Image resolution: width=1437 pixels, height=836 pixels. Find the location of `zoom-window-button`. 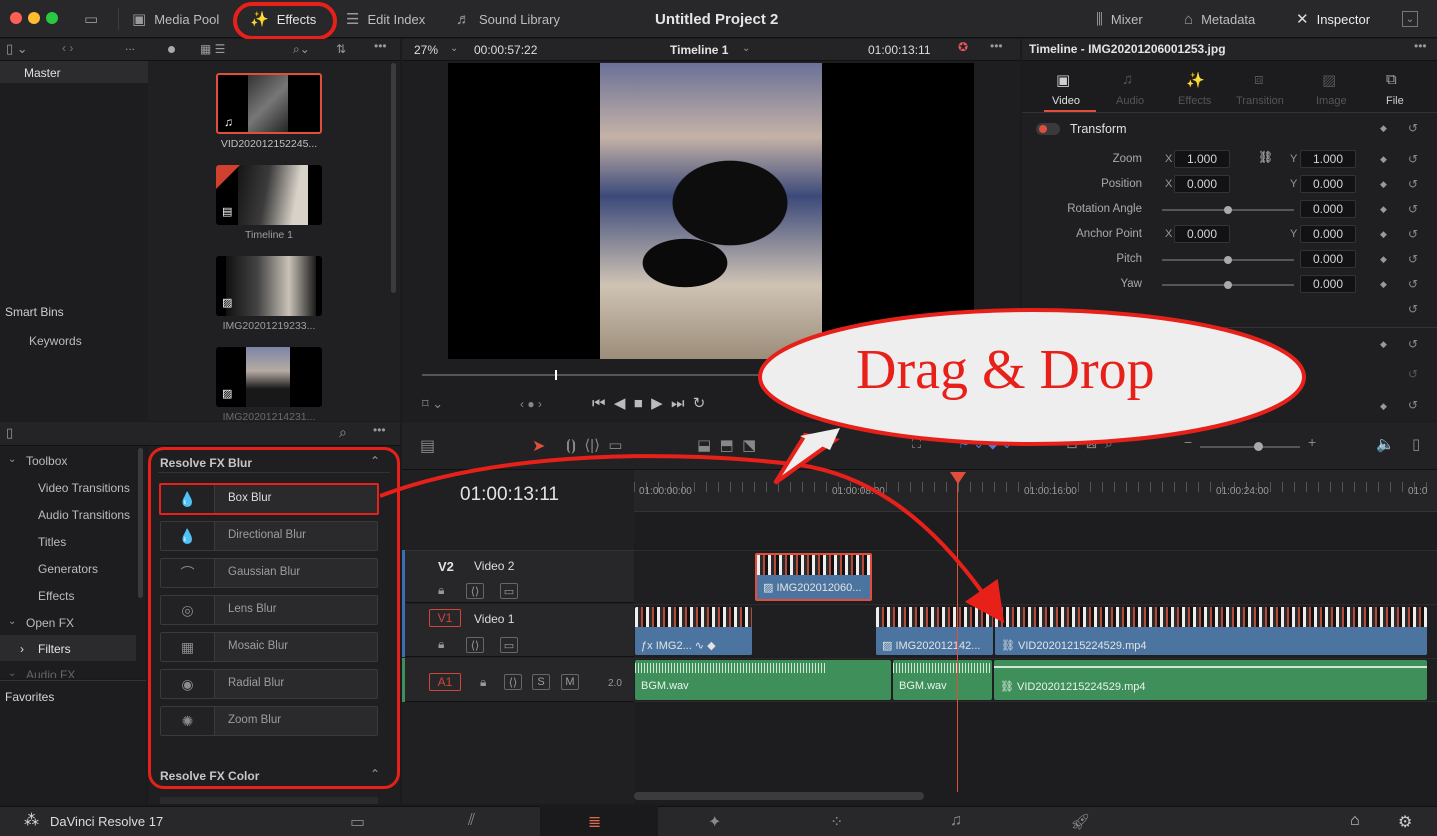

zoom-window-button is located at coordinates (52, 18).